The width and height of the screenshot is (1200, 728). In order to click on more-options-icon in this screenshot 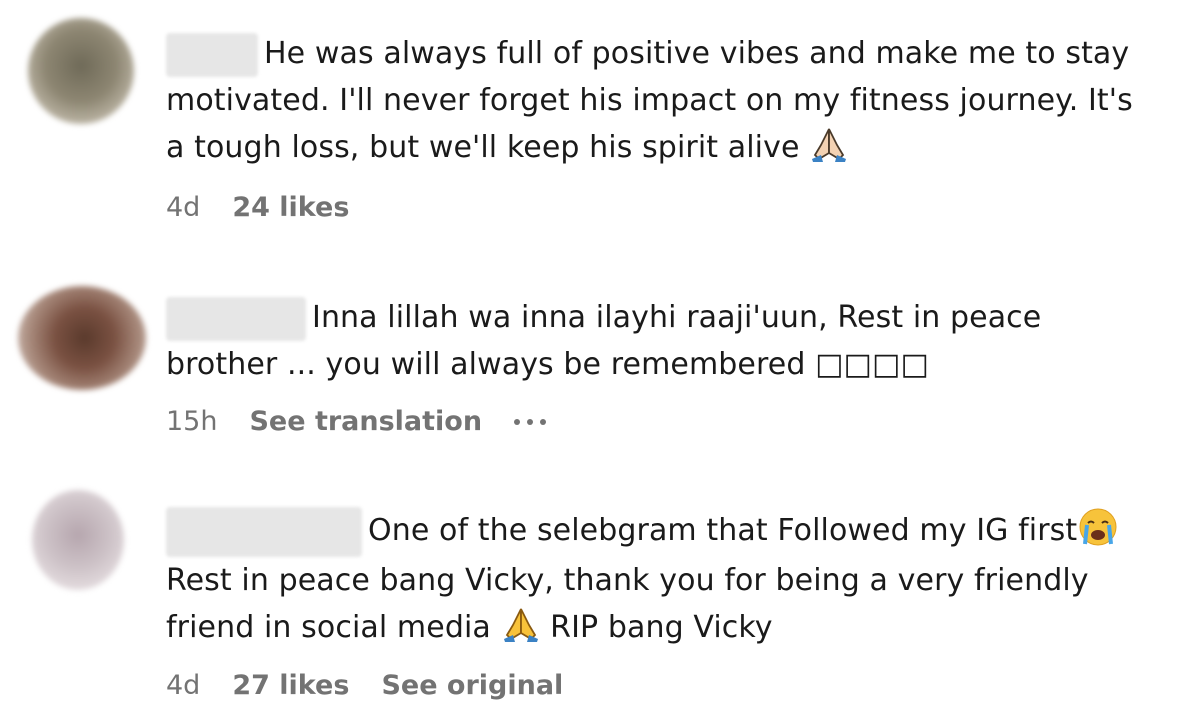, I will do `click(530, 422)`.